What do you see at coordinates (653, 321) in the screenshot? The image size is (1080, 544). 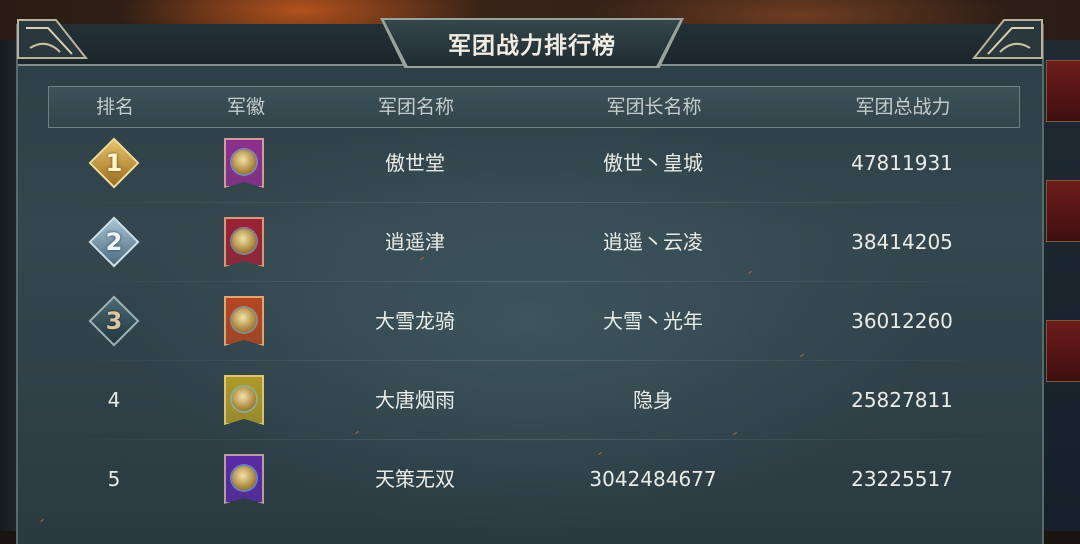 I see `leader-name: 大雪丶光年` at bounding box center [653, 321].